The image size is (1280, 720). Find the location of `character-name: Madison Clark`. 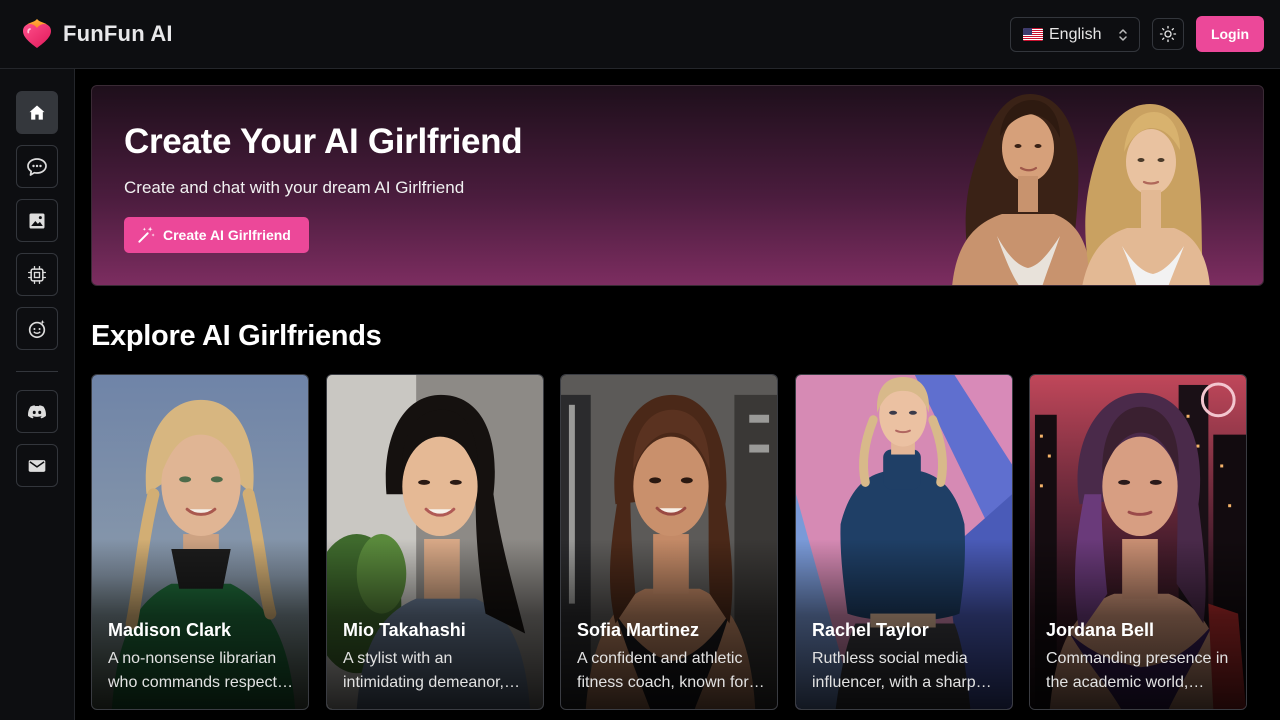

character-name: Madison Clark is located at coordinates (170, 630).